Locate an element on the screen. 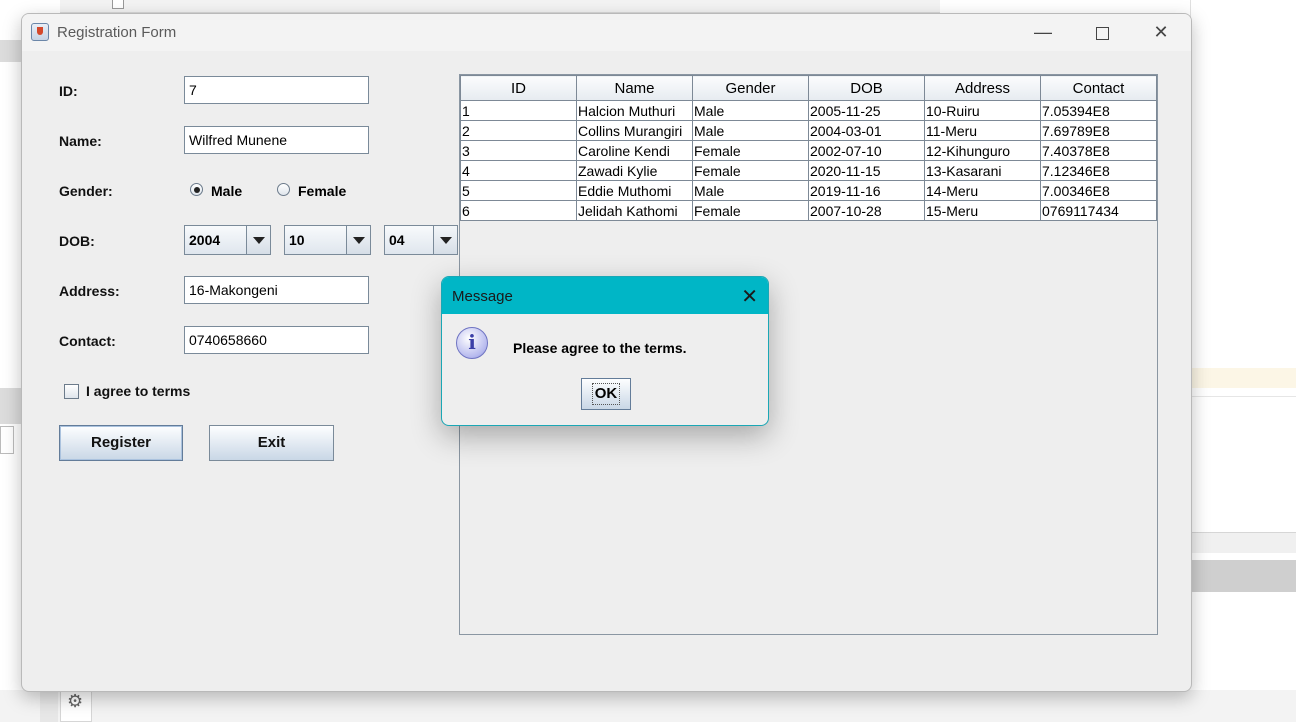 The width and height of the screenshot is (1296, 722). table-cell: 2007-10-28 is located at coordinates (866, 210).